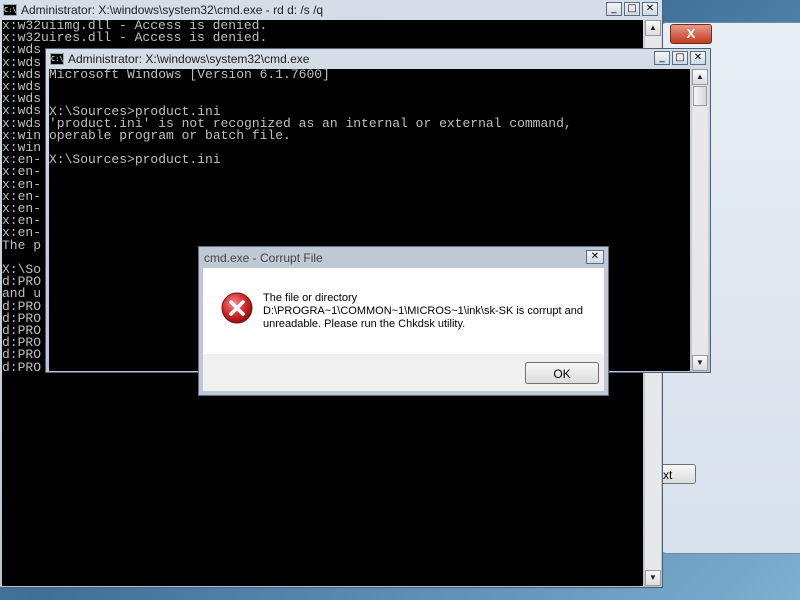  I want to click on console-line: Microsoft Windows [Version 6.1.7600], so click(189, 75).